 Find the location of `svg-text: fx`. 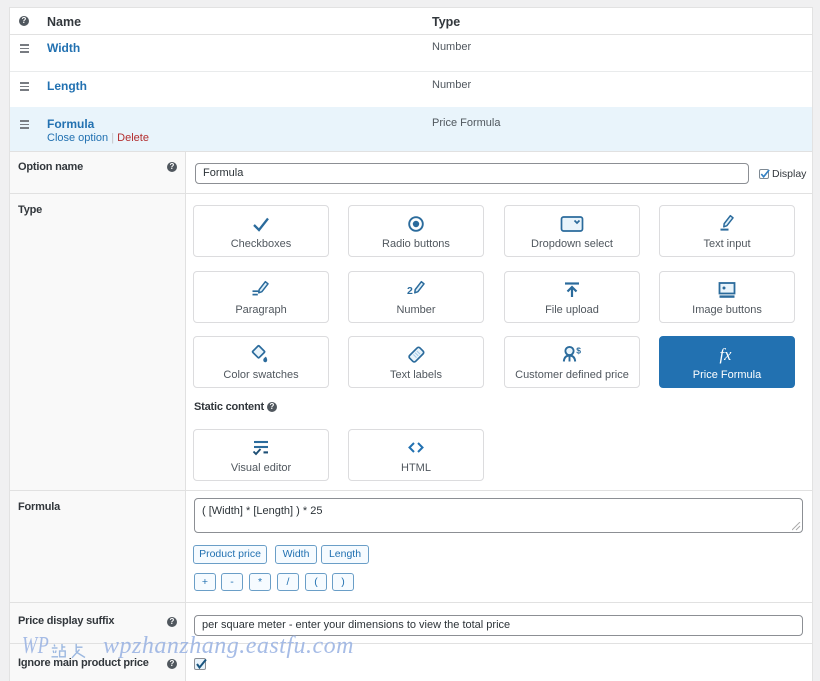

svg-text: fx is located at coordinates (726, 354).